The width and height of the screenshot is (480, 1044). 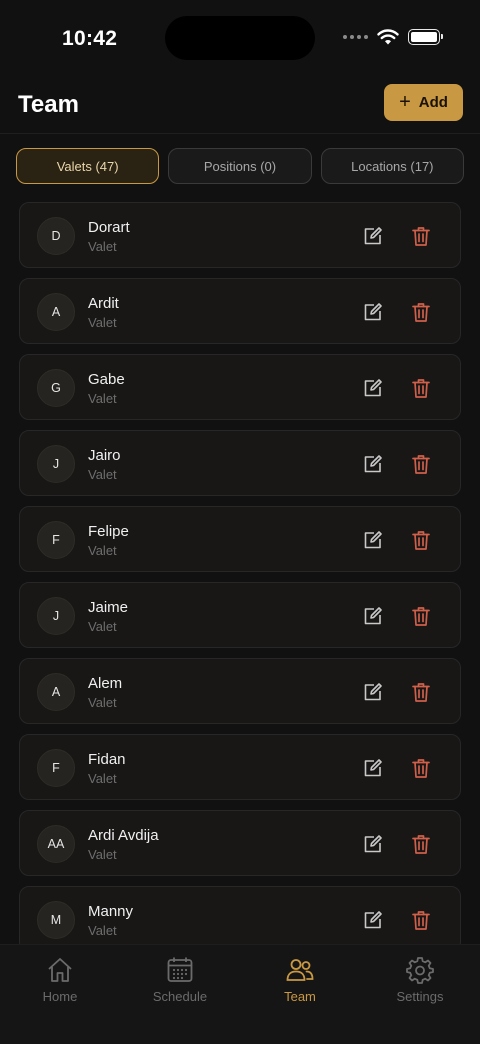 What do you see at coordinates (405, 101) in the screenshot?
I see `plus-icon: +` at bounding box center [405, 101].